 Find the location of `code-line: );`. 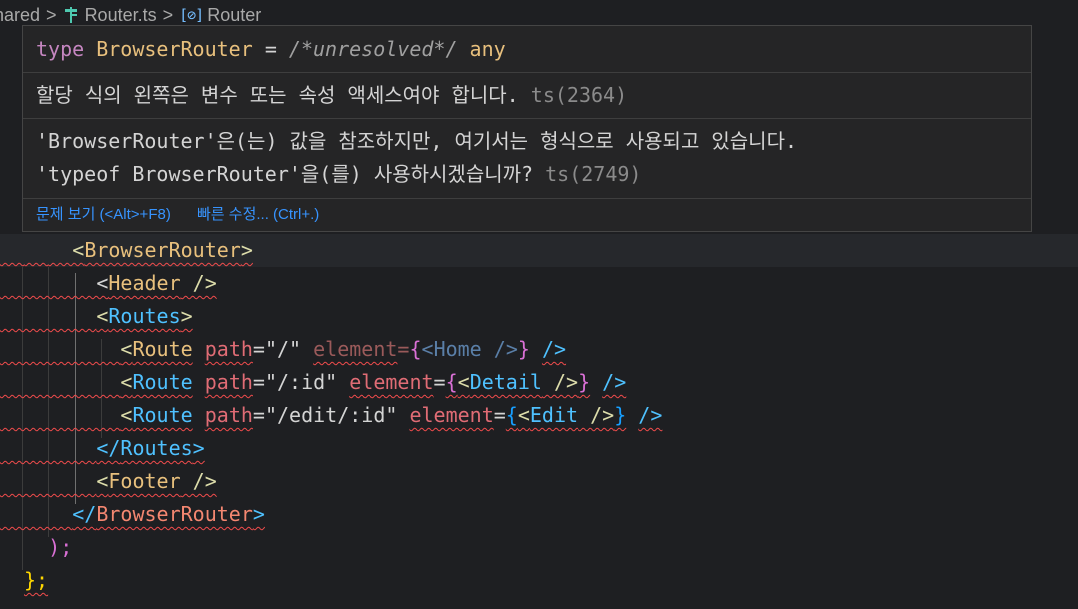

code-line: ); is located at coordinates (539, 547).